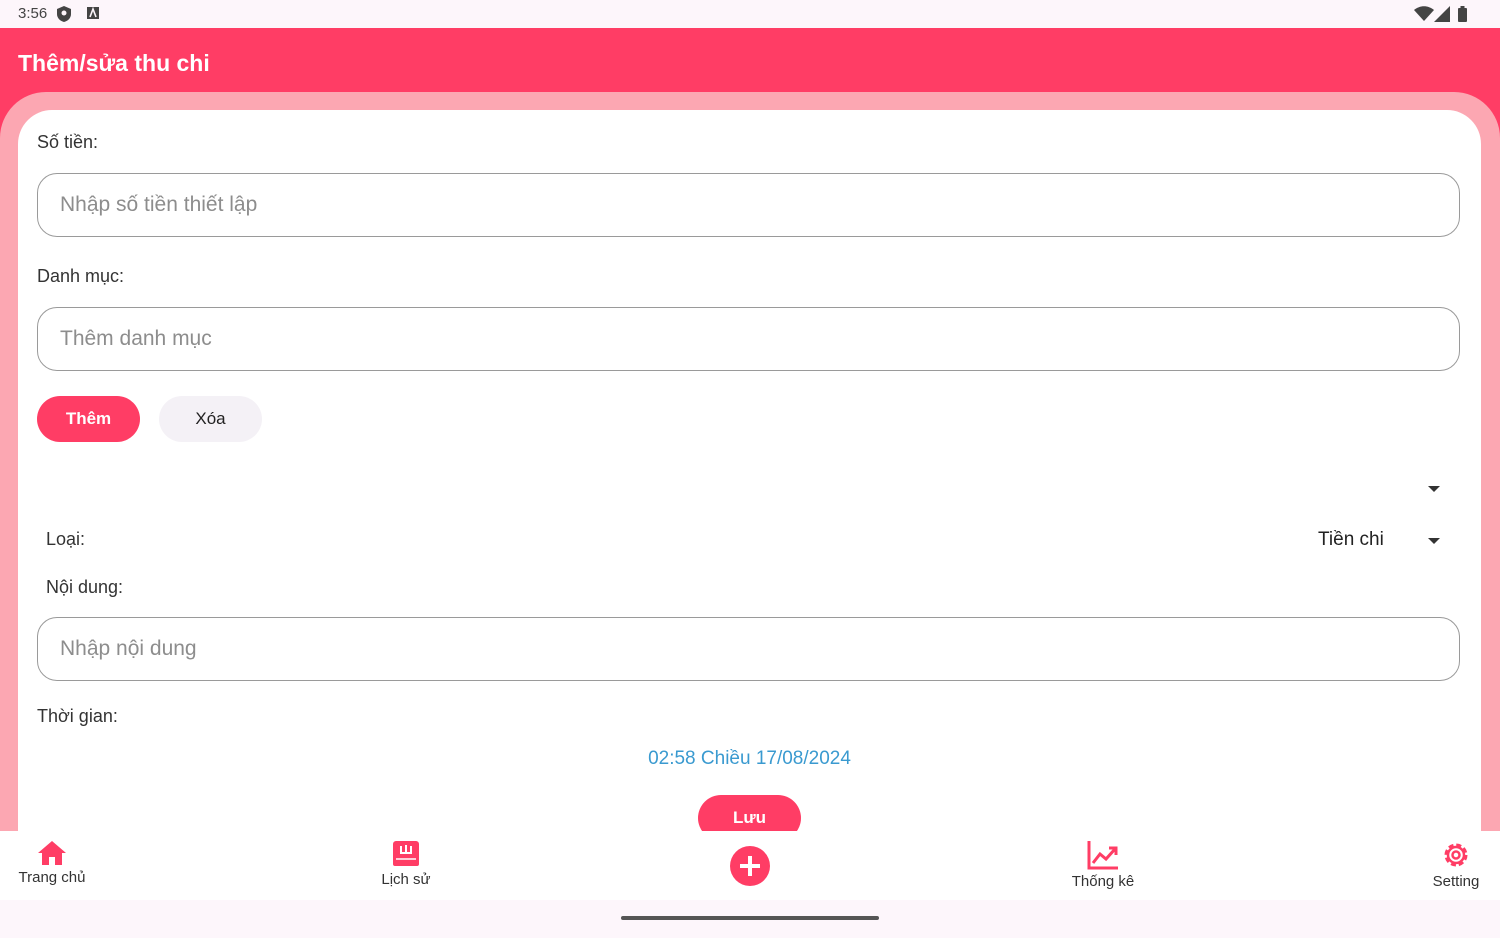 Image resolution: width=1500 pixels, height=938 pixels. What do you see at coordinates (81, 276) in the screenshot?
I see `category-label: Danh mục:` at bounding box center [81, 276].